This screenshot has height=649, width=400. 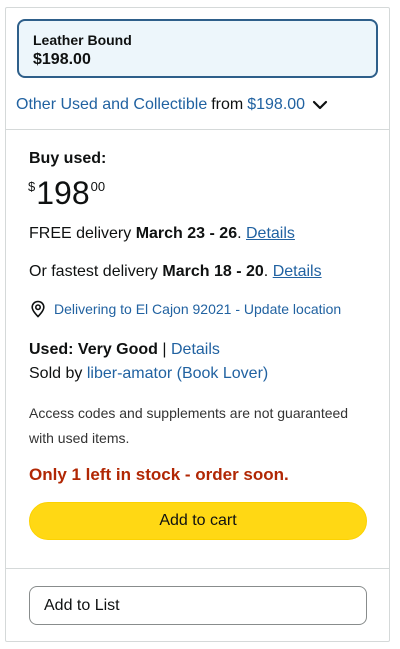 I want to click on free-delivery-line: FREE delivery March 23 - 26. Details, so click(x=162, y=234).